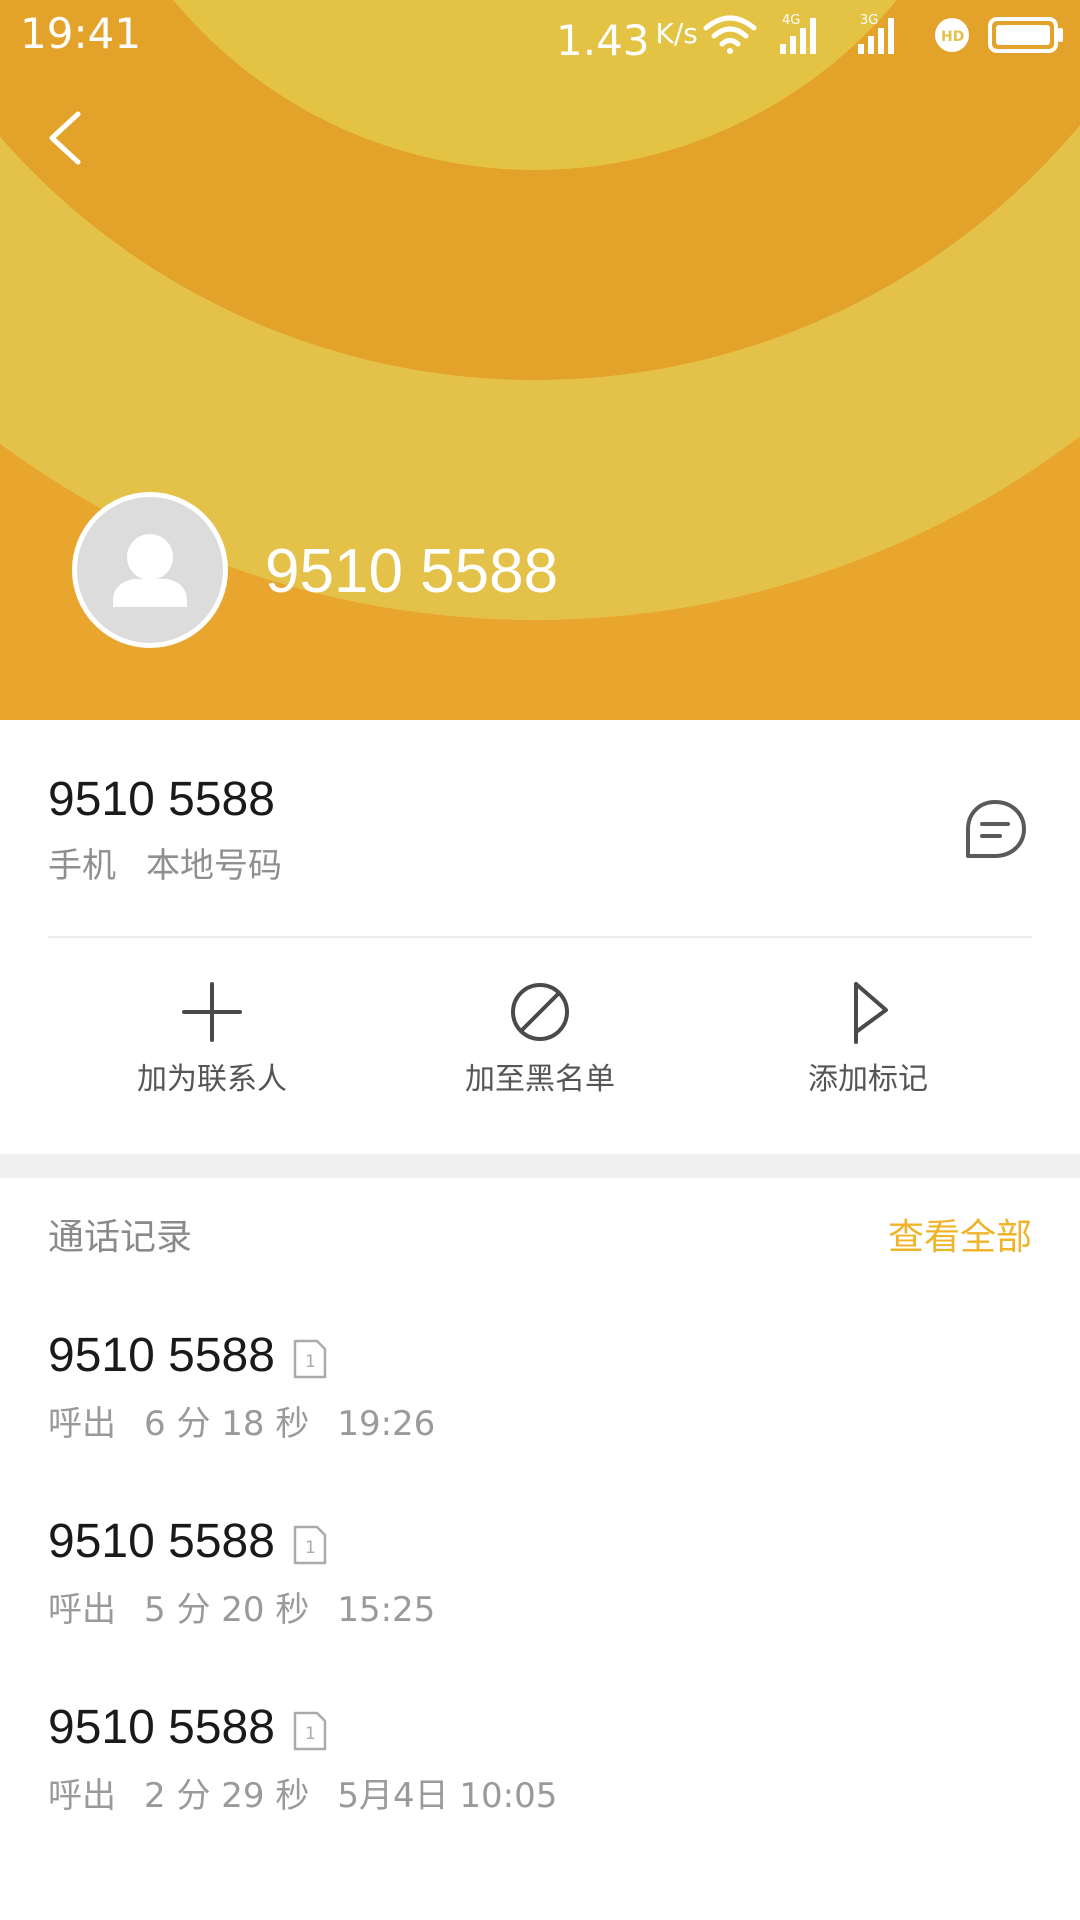 This screenshot has height=1920, width=1080. What do you see at coordinates (386, 1424) in the screenshot?
I see `call-time: 19:26` at bounding box center [386, 1424].